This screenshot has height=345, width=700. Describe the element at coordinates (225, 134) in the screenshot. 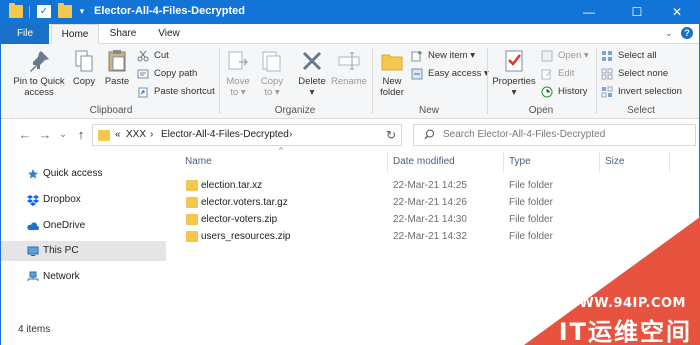

I see `breadcrumb-current: Elector-All-4-Files-Decrypted` at that location.